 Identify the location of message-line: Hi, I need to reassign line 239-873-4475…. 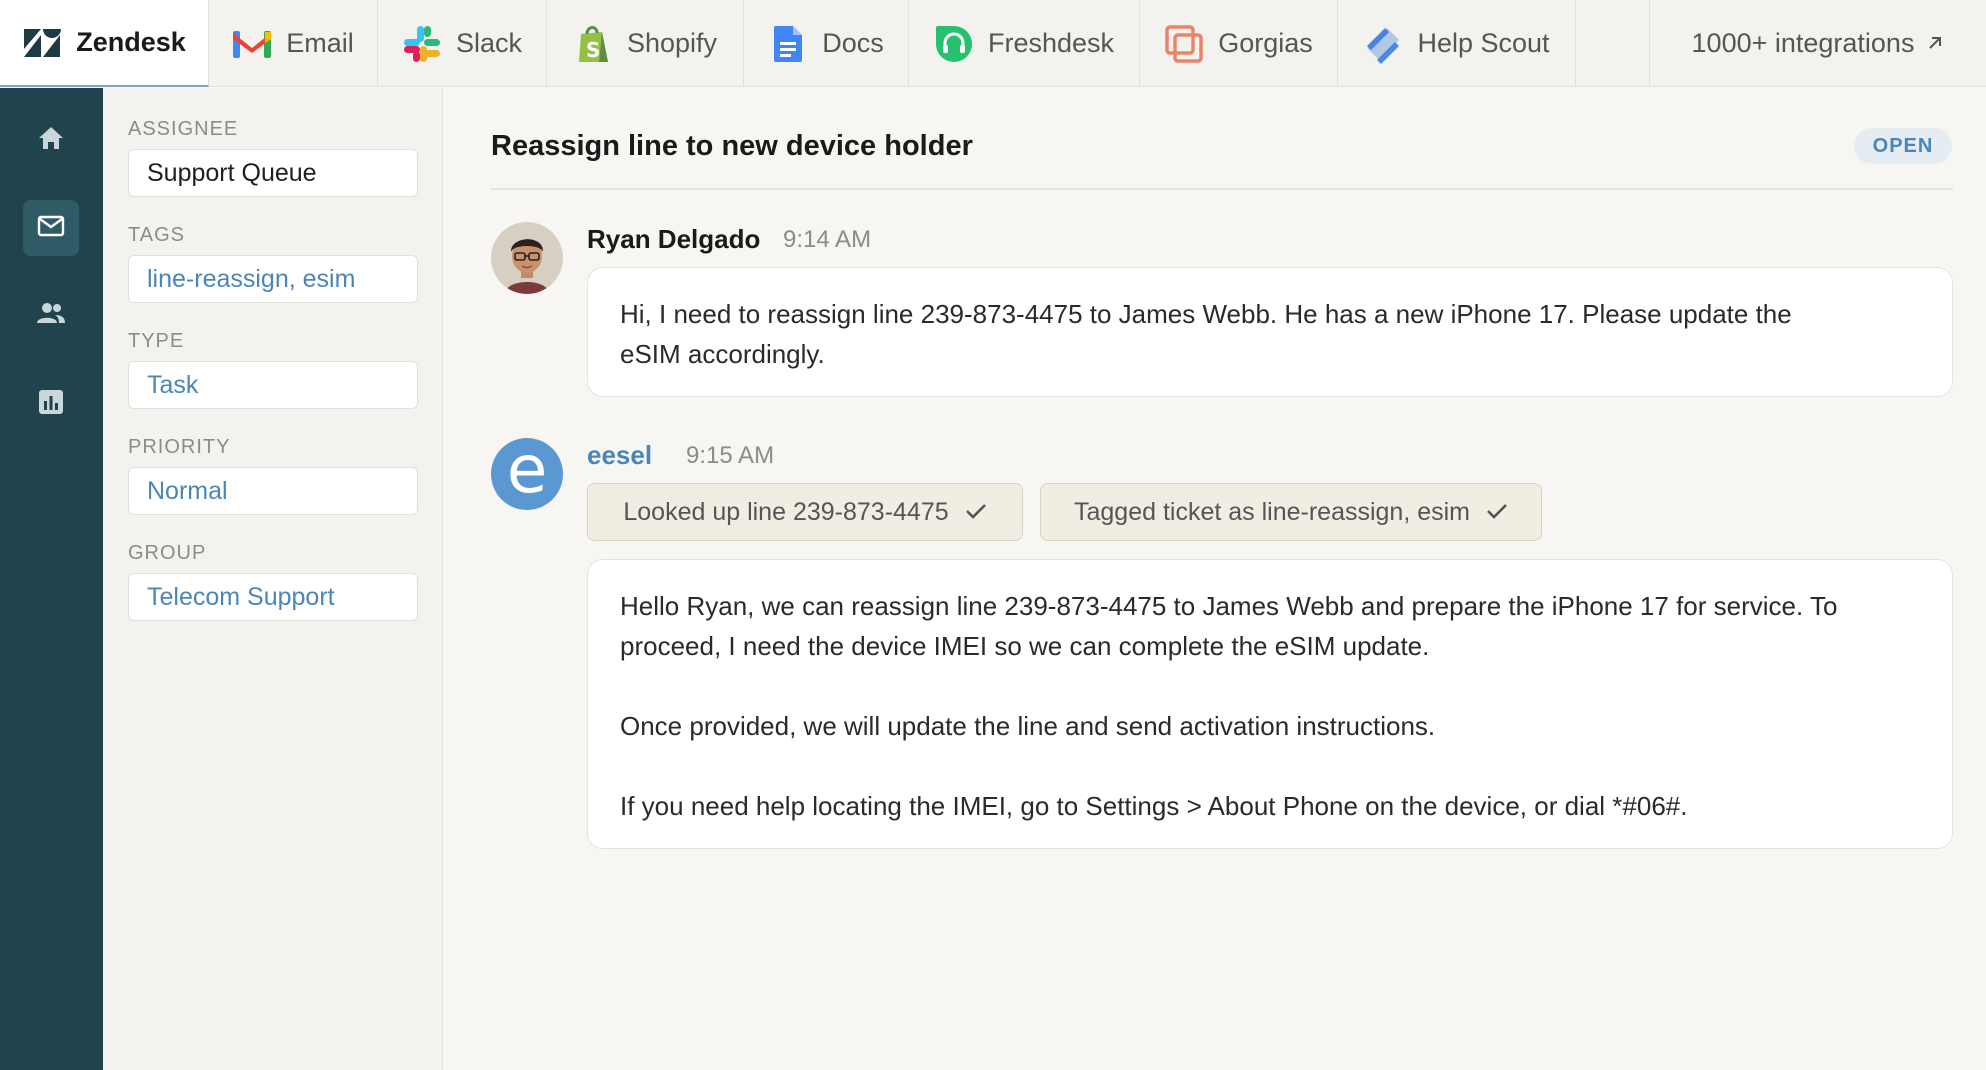
(1206, 314).